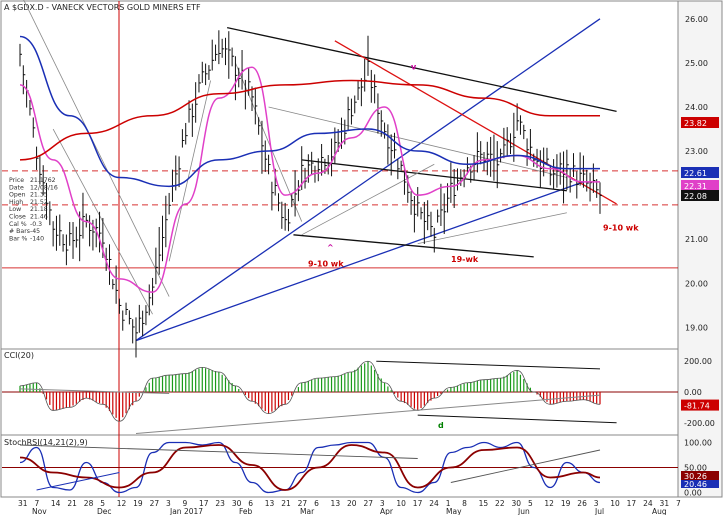 The width and height of the screenshot is (723, 515). Describe the element at coordinates (16, 180) in the screenshot. I see `info-box-label: Price` at that location.